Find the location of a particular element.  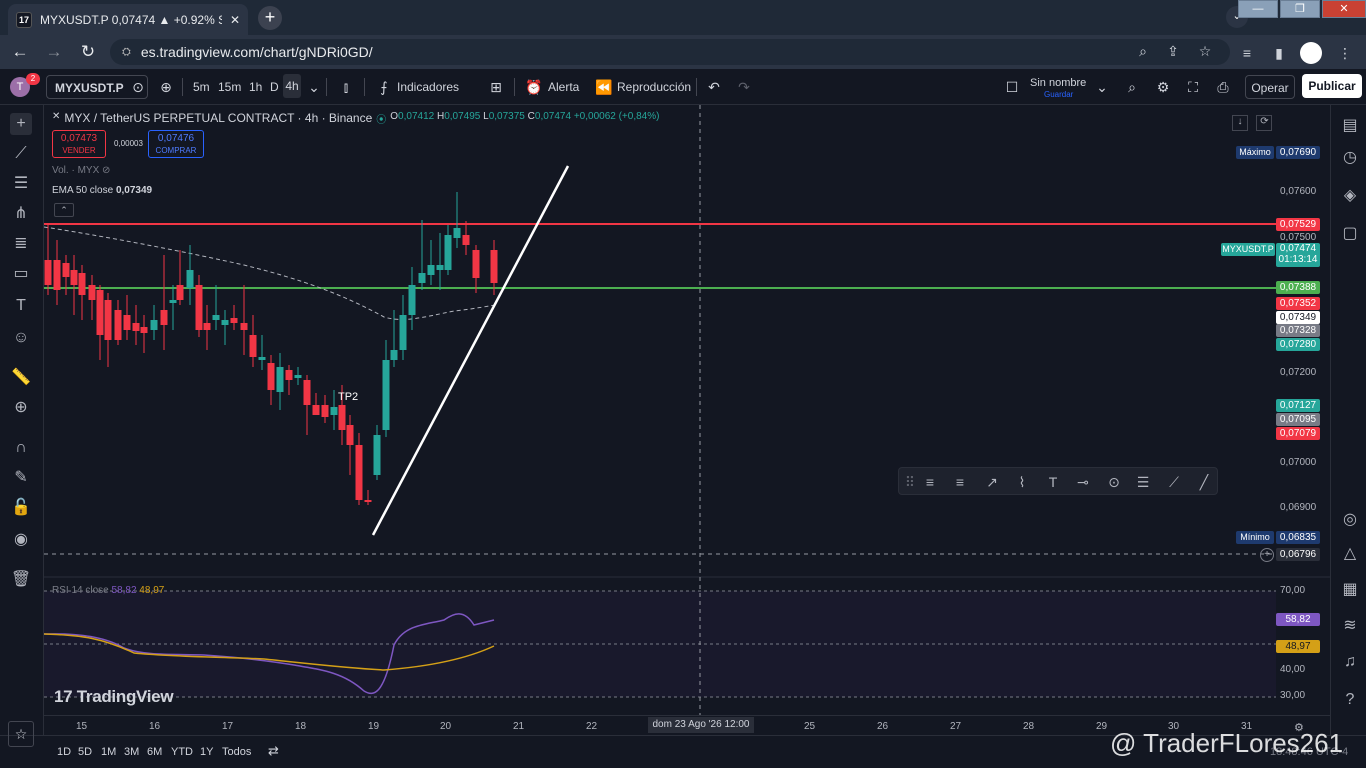

save-label: Guardar is located at coordinates (1058, 95).